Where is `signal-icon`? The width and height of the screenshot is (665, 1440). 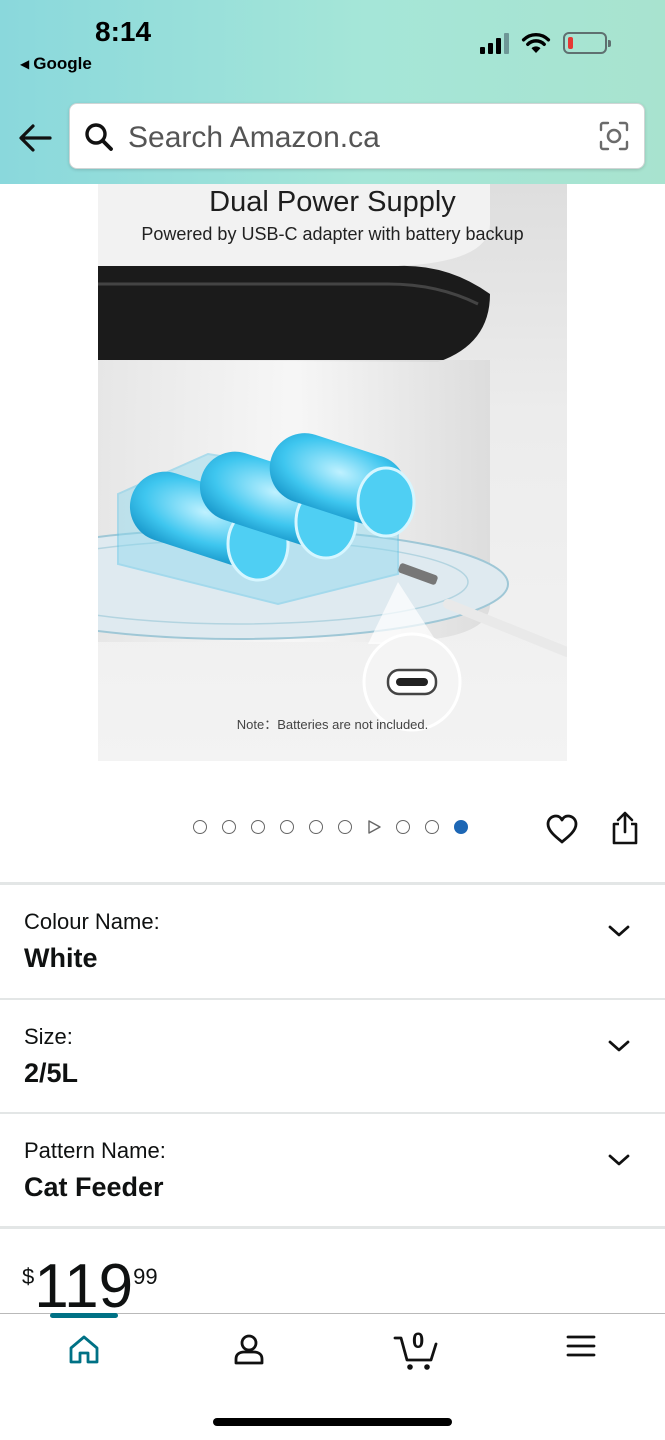
signal-icon is located at coordinates (494, 43).